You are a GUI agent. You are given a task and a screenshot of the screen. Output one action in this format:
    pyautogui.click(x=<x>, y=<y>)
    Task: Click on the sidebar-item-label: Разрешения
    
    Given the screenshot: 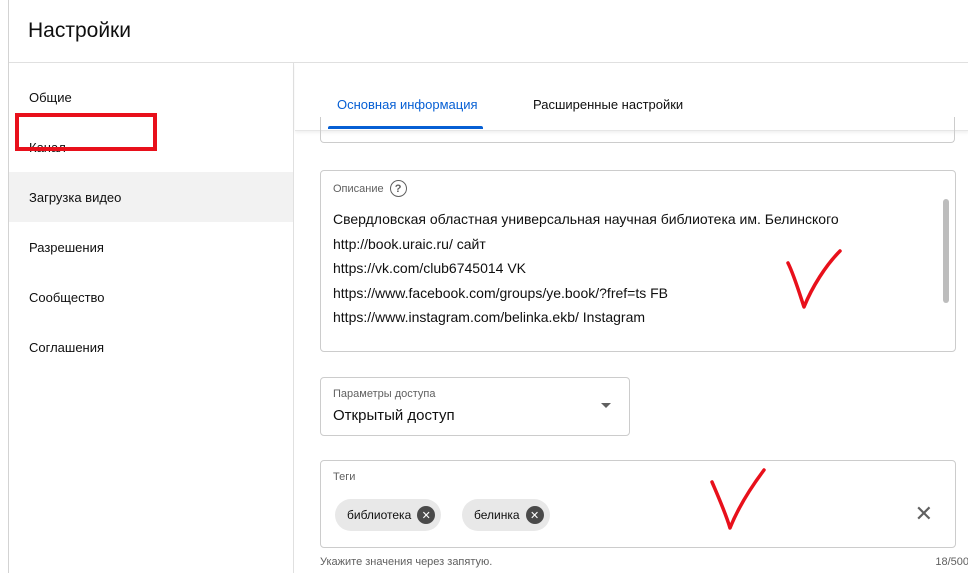 What is the action you would take?
    pyautogui.click(x=66, y=247)
    